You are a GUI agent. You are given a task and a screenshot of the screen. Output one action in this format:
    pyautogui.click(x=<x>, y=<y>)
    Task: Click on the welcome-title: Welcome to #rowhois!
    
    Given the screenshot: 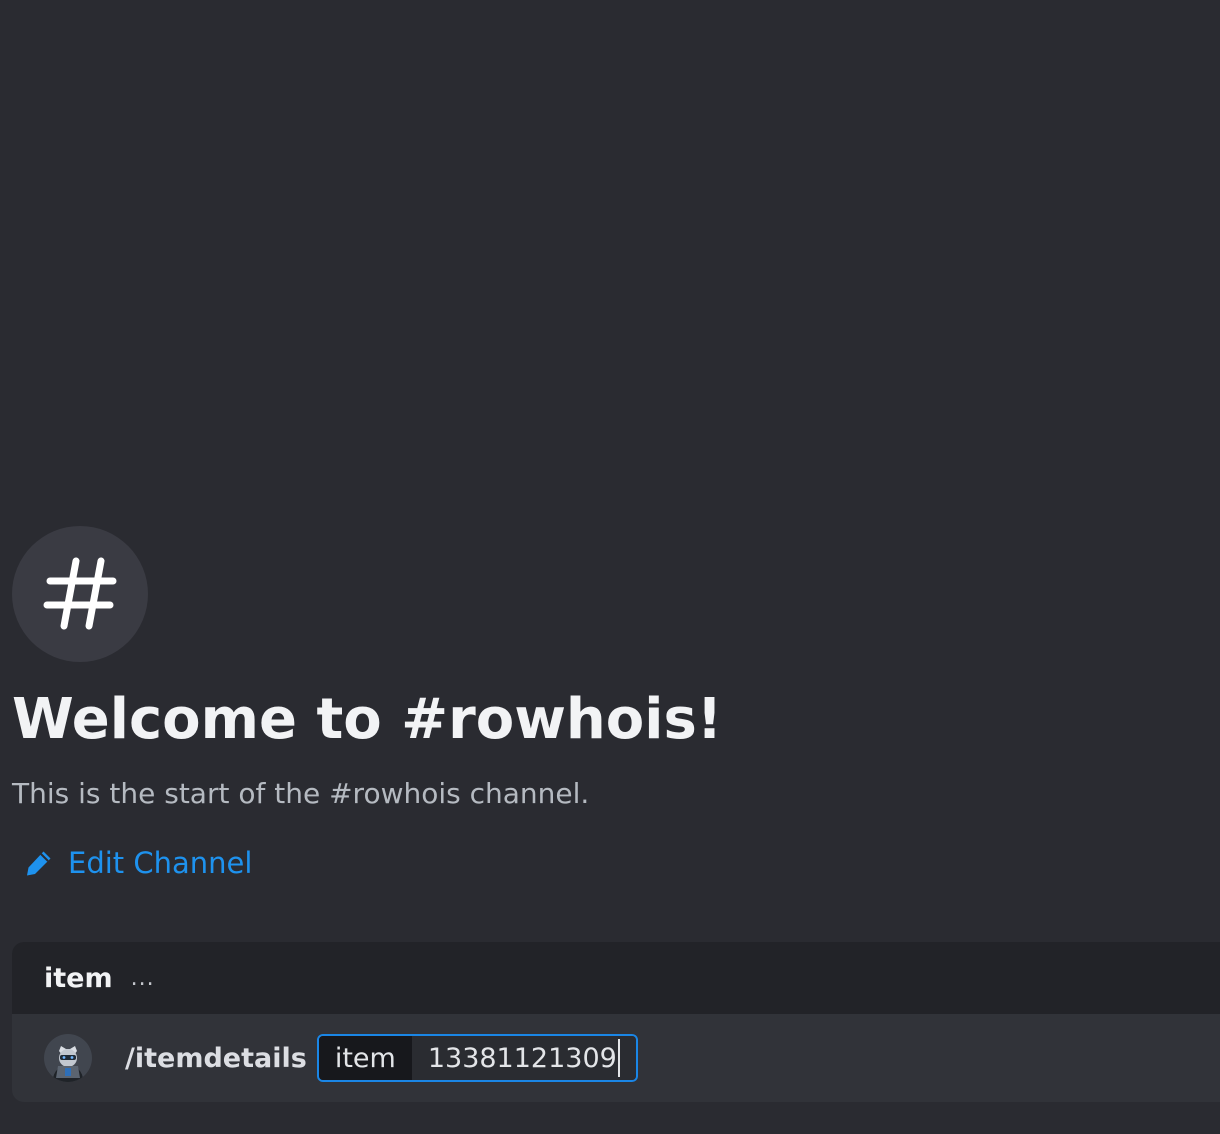 What is the action you would take?
    pyautogui.click(x=367, y=719)
    